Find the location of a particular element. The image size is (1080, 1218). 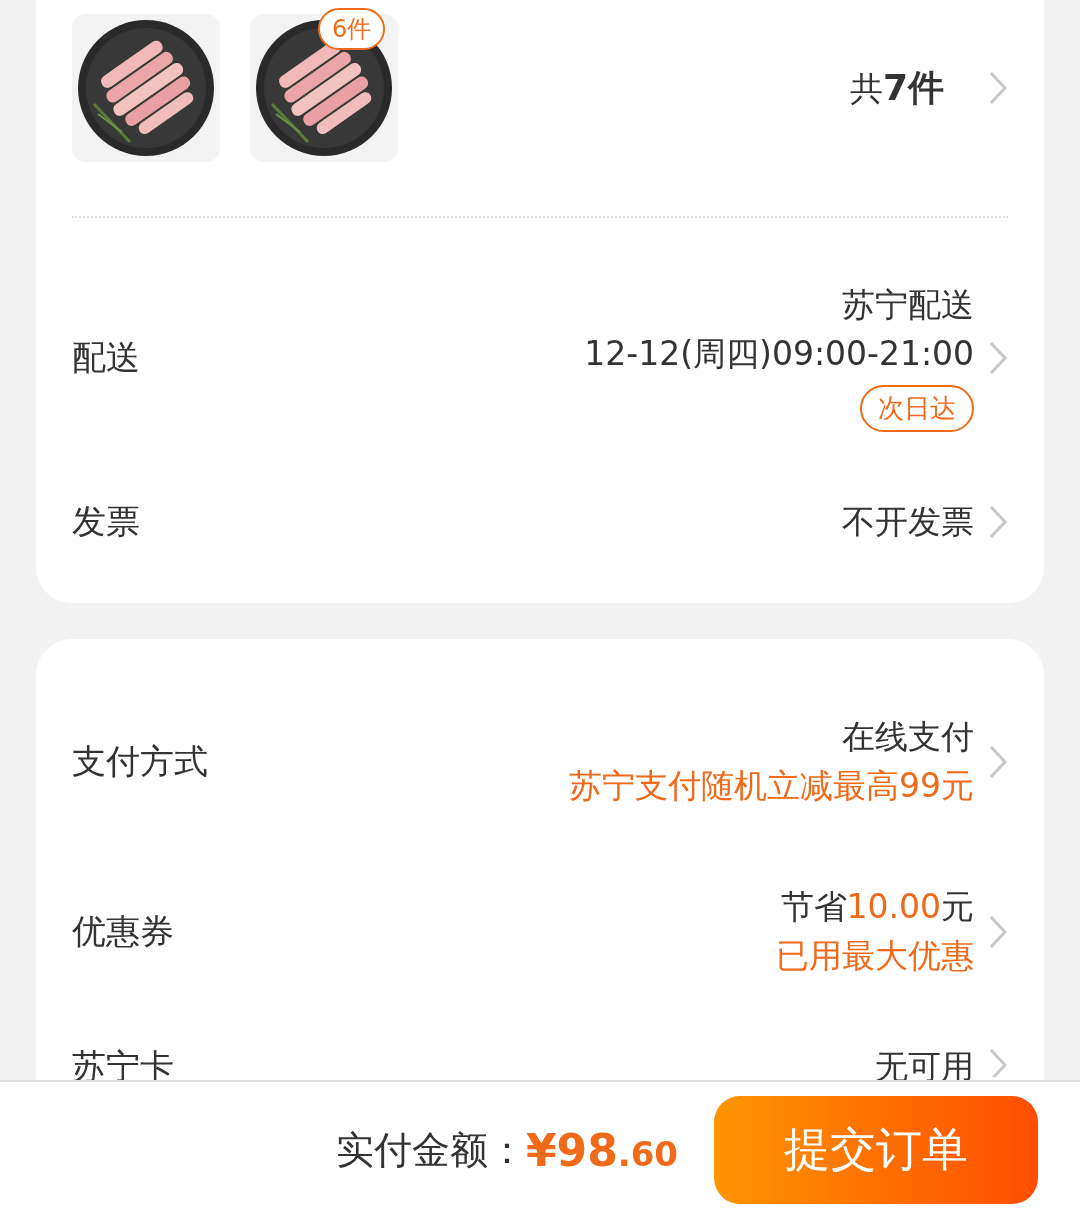

invoice-label: 发票 is located at coordinates (106, 521).